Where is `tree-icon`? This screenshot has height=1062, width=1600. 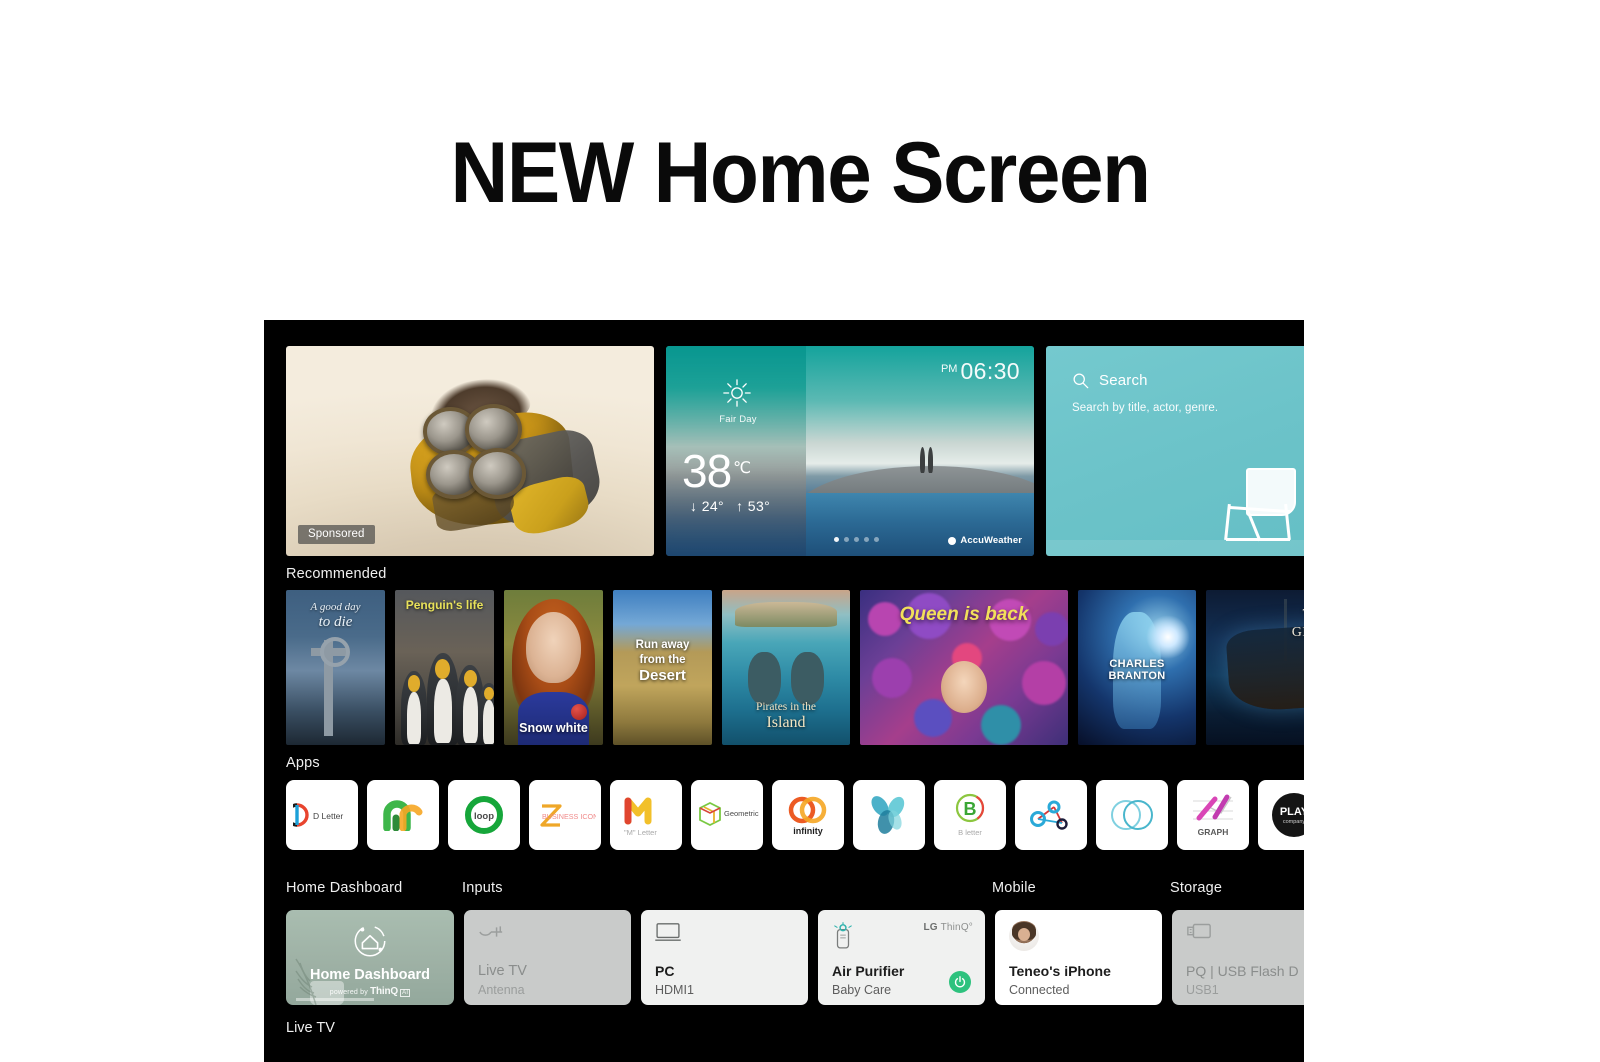 tree-icon is located at coordinates (930, 459).